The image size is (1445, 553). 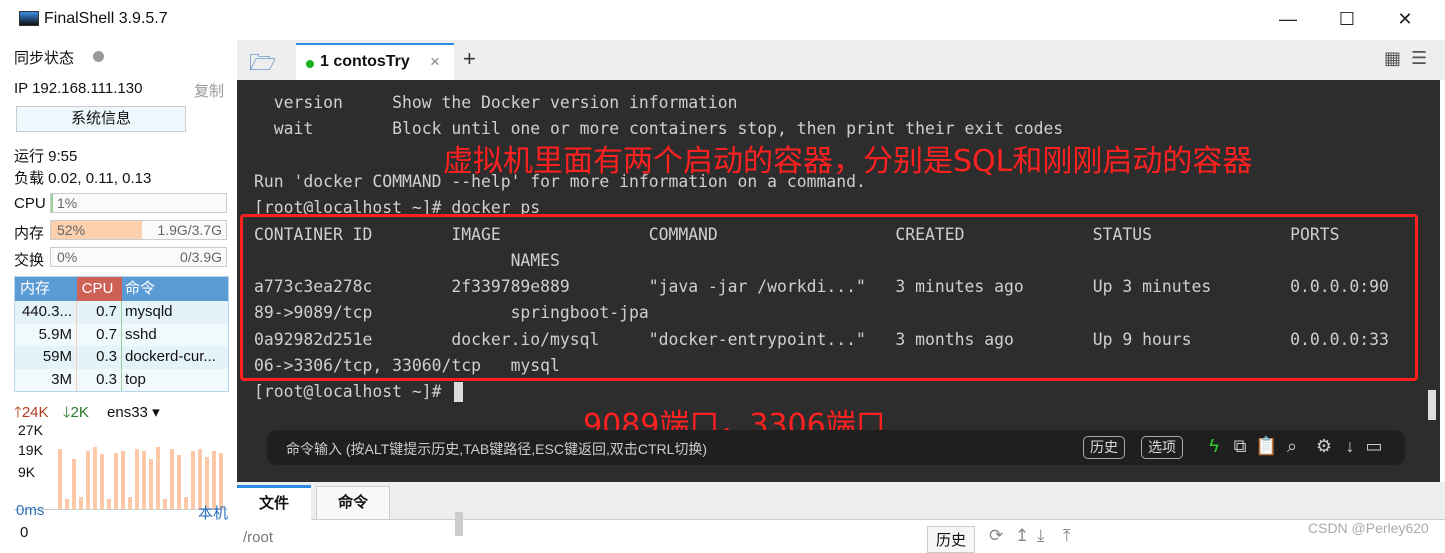 I want to click on network-chart: 27K 19K 9K, so click(x=121, y=466).